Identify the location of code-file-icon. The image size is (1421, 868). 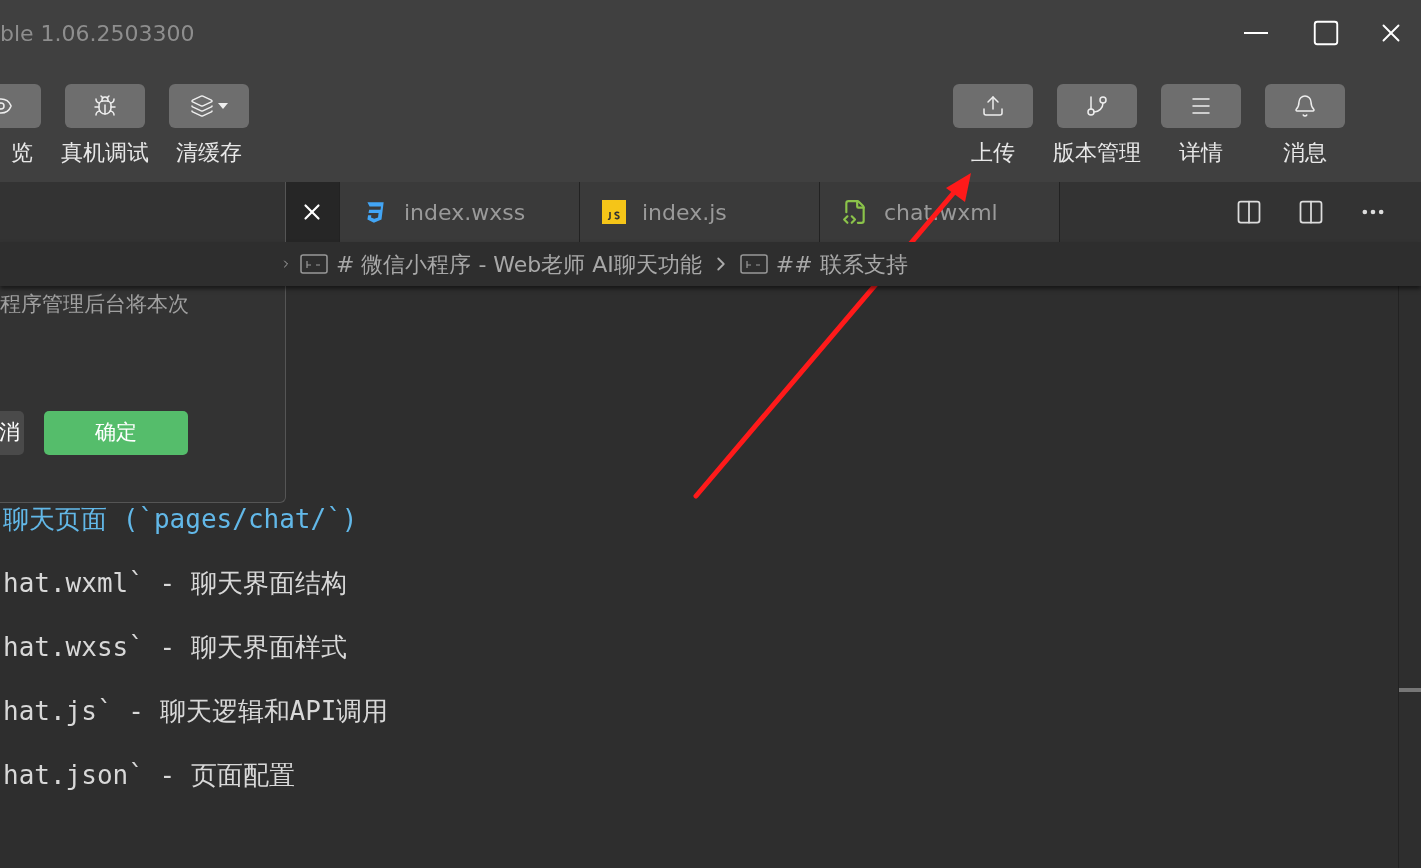
(855, 212).